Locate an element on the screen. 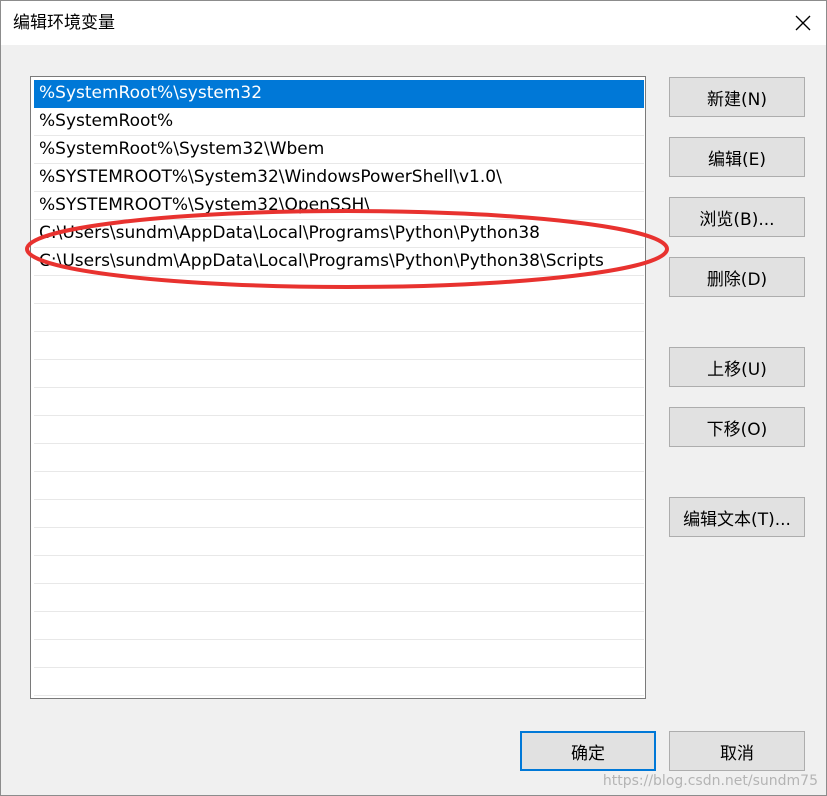 Image resolution: width=827 pixels, height=796 pixels. delete-button: 删除(D) is located at coordinates (737, 277).